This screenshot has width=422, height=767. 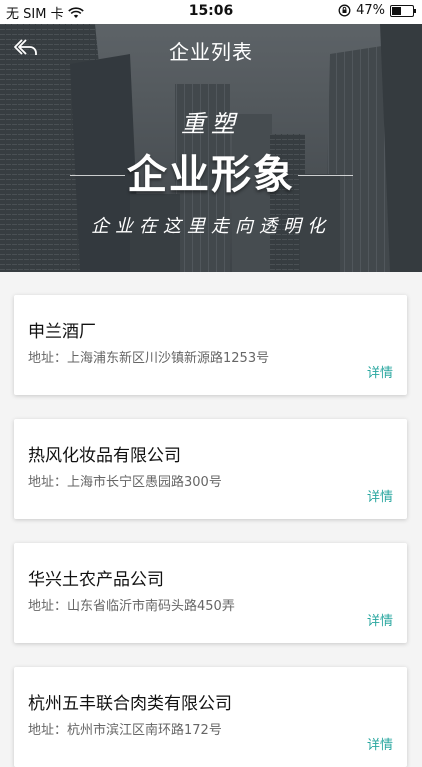 What do you see at coordinates (325, 175) in the screenshot?
I see `banner-divider-right` at bounding box center [325, 175].